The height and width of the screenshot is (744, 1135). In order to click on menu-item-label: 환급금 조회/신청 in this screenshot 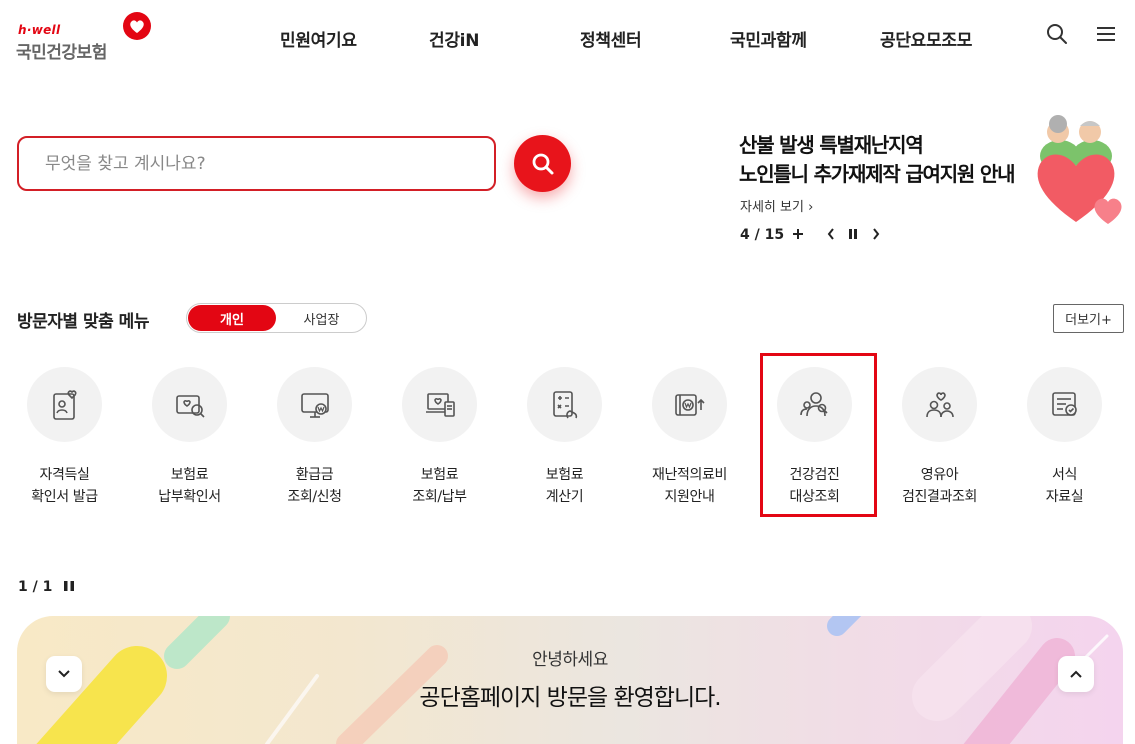, I will do `click(314, 486)`.